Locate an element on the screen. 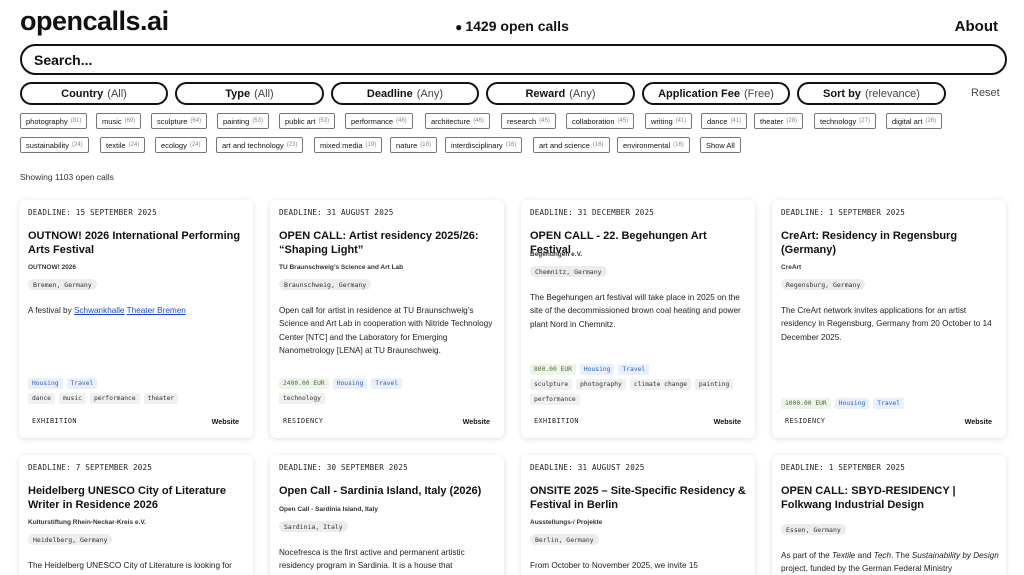 Image resolution: width=1024 pixels, height=575 pixels. tag-technology: technology (27) is located at coordinates (845, 121).